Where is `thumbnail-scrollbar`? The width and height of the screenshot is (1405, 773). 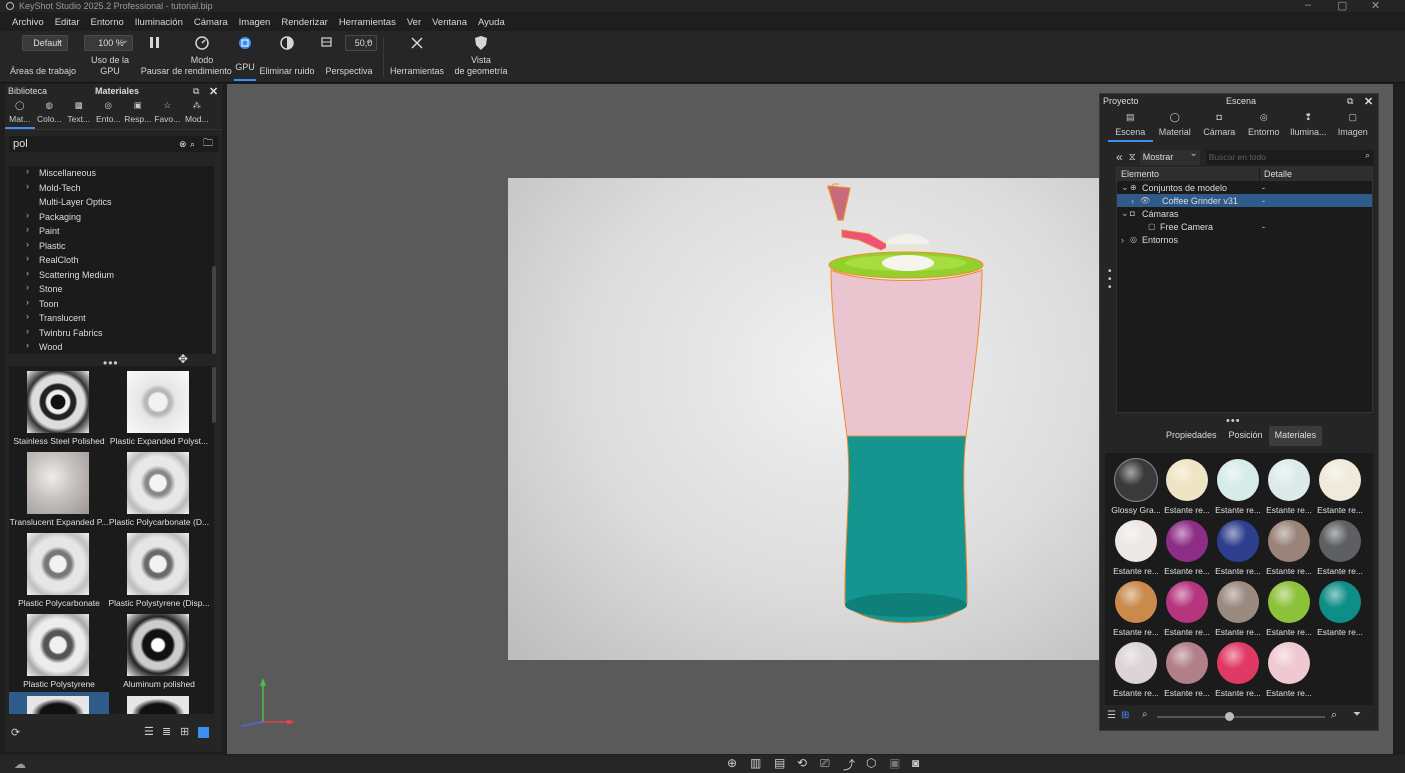 thumbnail-scrollbar is located at coordinates (214, 395).